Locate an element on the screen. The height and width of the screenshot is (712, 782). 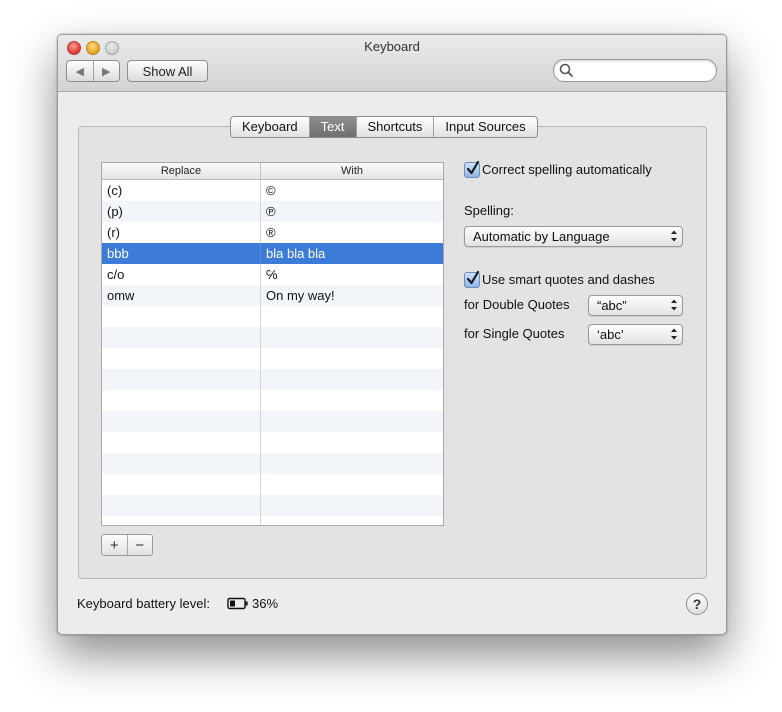
window-title: Keyboard is located at coordinates (392, 46).